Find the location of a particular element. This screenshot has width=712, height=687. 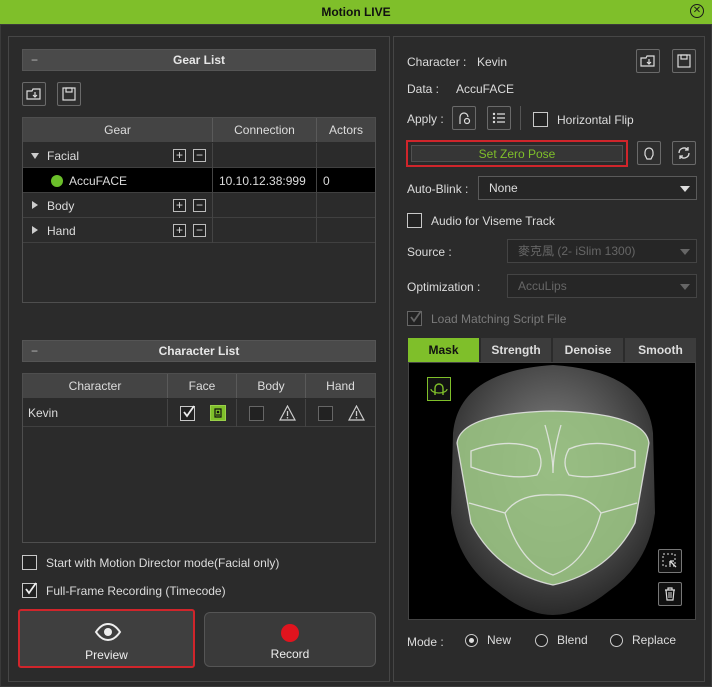

record-button: Record is located at coordinates (290, 639).